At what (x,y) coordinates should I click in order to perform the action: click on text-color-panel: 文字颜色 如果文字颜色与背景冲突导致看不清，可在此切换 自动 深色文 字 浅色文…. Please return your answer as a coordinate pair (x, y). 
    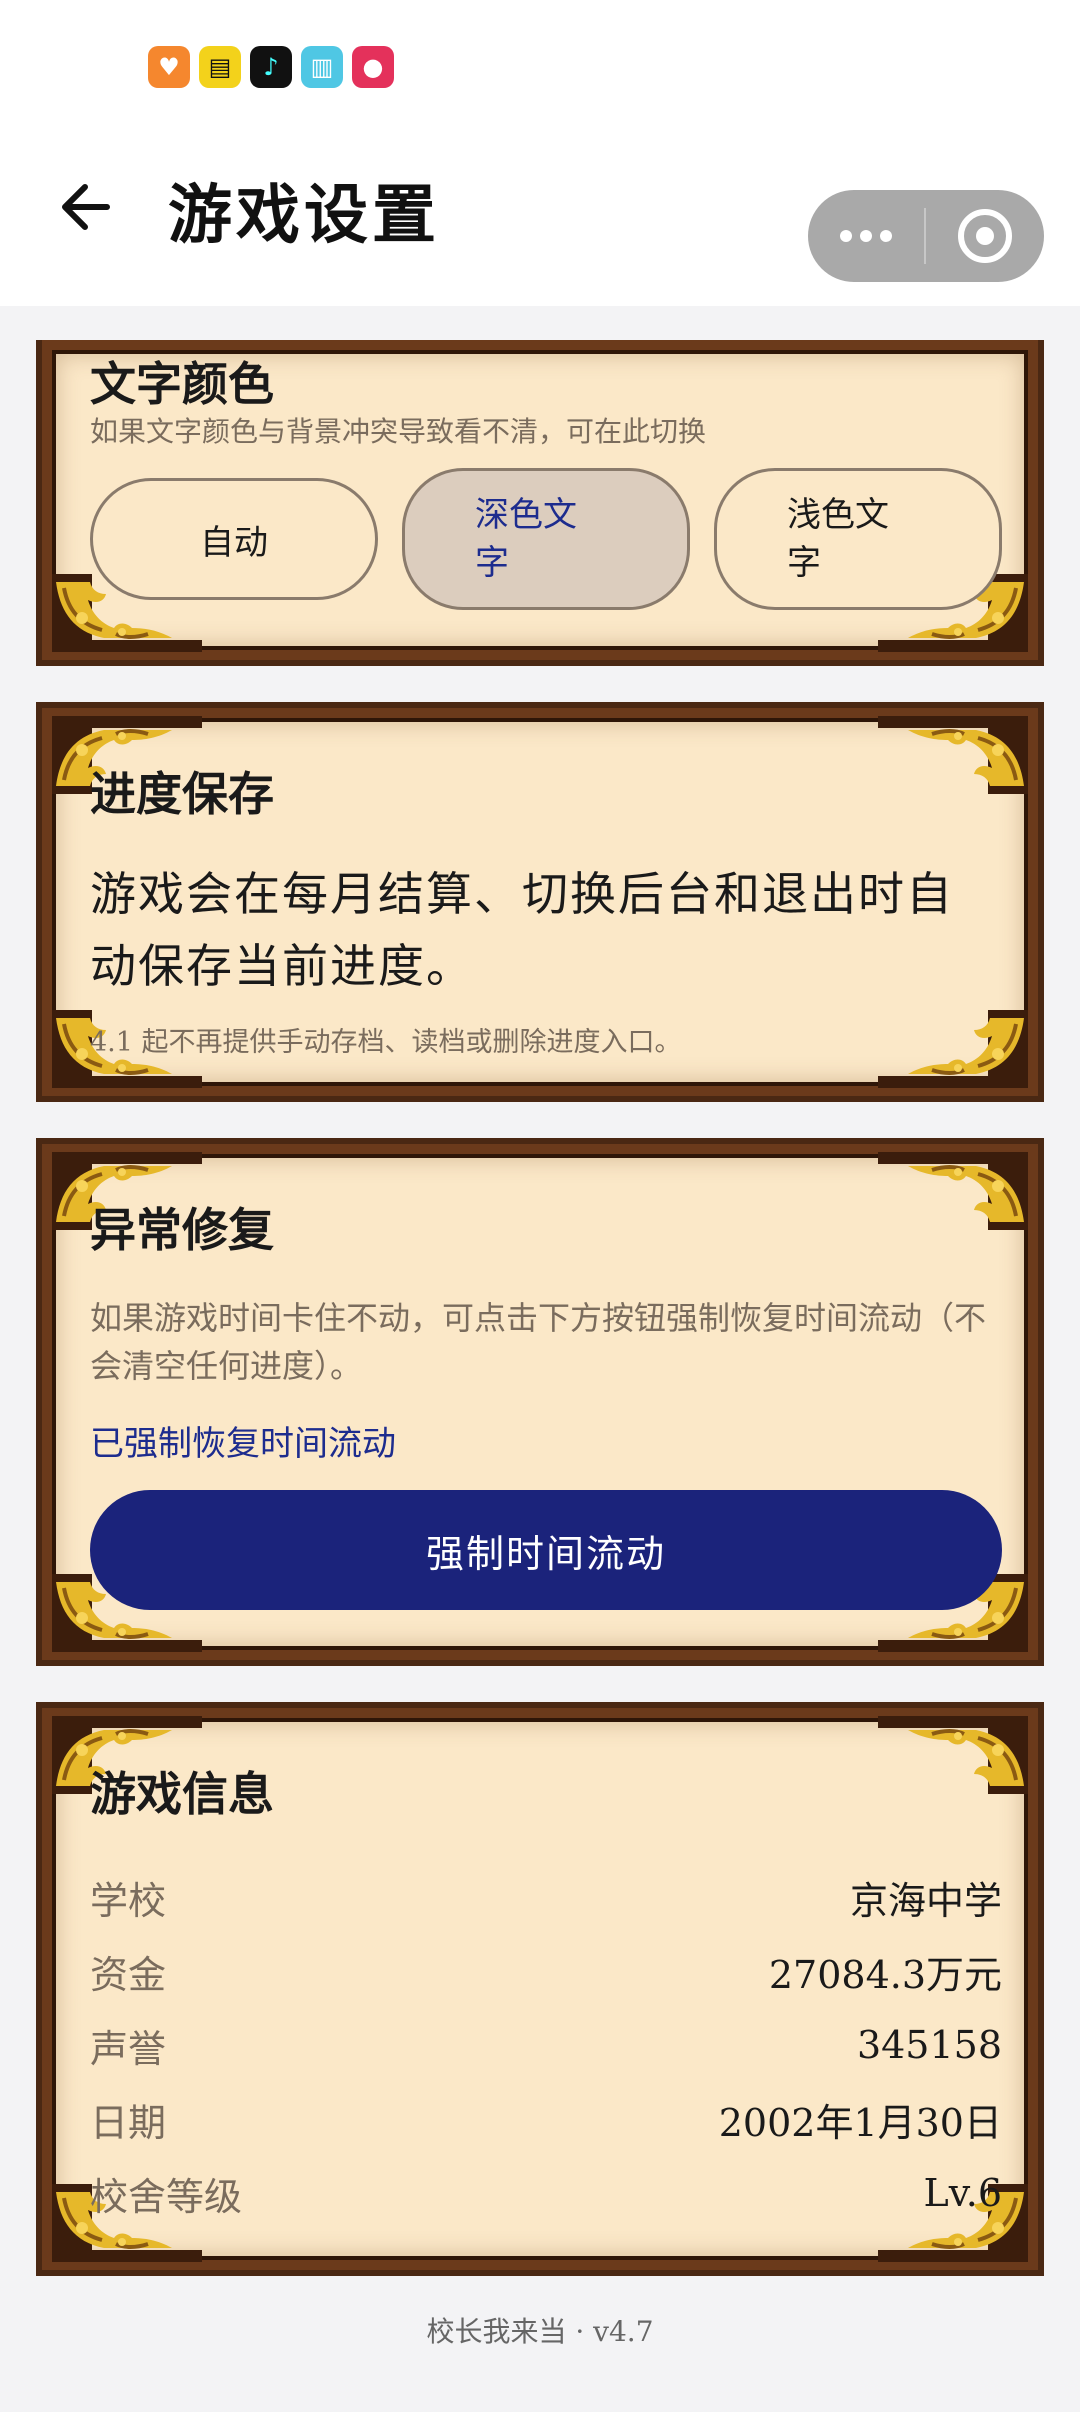
    Looking at the image, I should click on (540, 503).